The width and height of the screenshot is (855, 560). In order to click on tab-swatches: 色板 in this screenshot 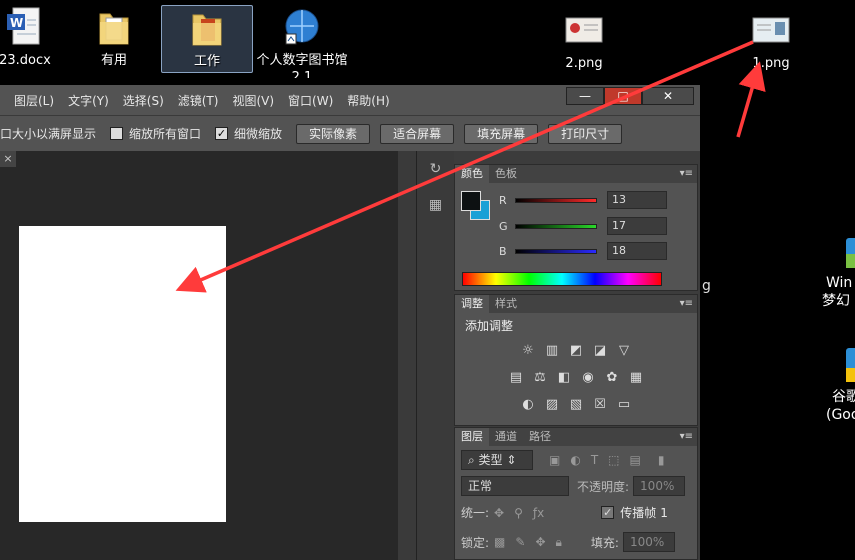, I will do `click(506, 174)`.